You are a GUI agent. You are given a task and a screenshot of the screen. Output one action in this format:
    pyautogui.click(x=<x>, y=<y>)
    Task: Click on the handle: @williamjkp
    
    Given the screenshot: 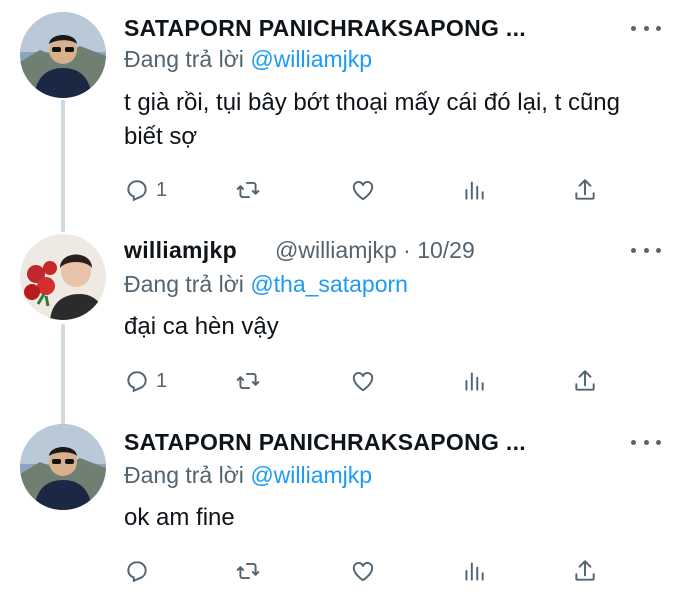 What is the action you would take?
    pyautogui.click(x=336, y=250)
    